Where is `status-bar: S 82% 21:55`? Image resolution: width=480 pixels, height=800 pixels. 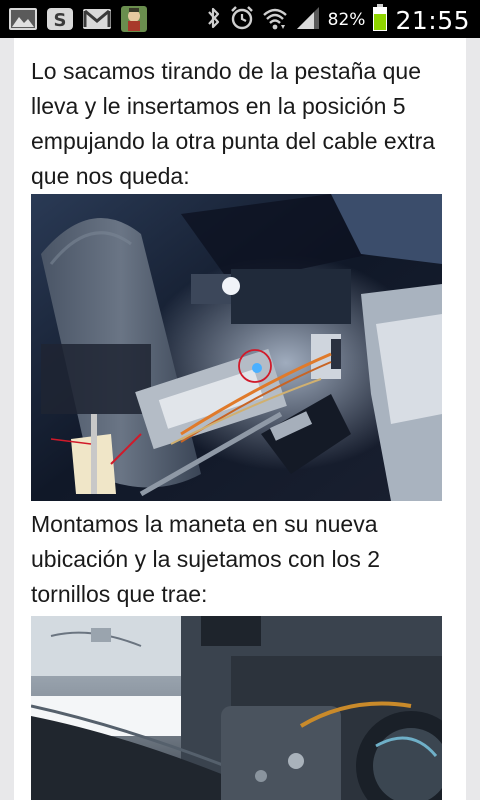 status-bar: S 82% 21:55 is located at coordinates (240, 19).